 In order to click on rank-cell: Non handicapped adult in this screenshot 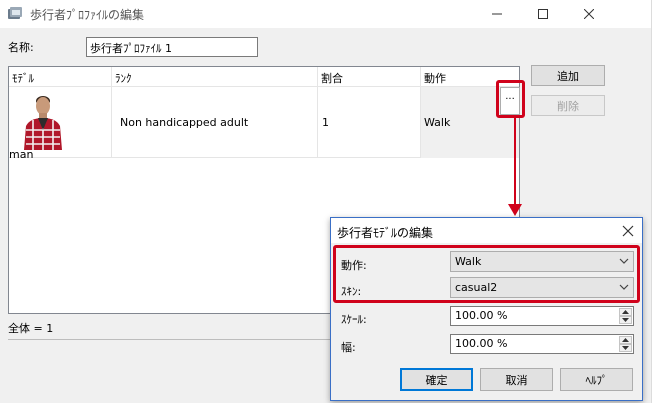, I will do `click(215, 122)`.